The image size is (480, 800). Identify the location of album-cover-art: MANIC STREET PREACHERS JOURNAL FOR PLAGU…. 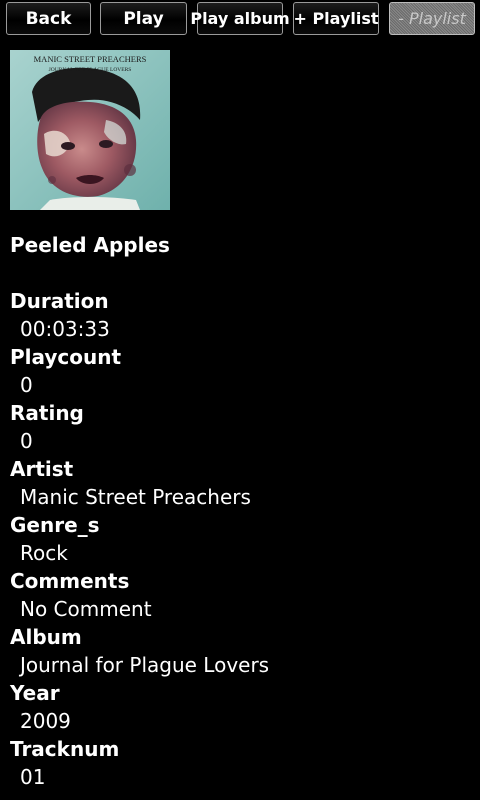
(90, 130).